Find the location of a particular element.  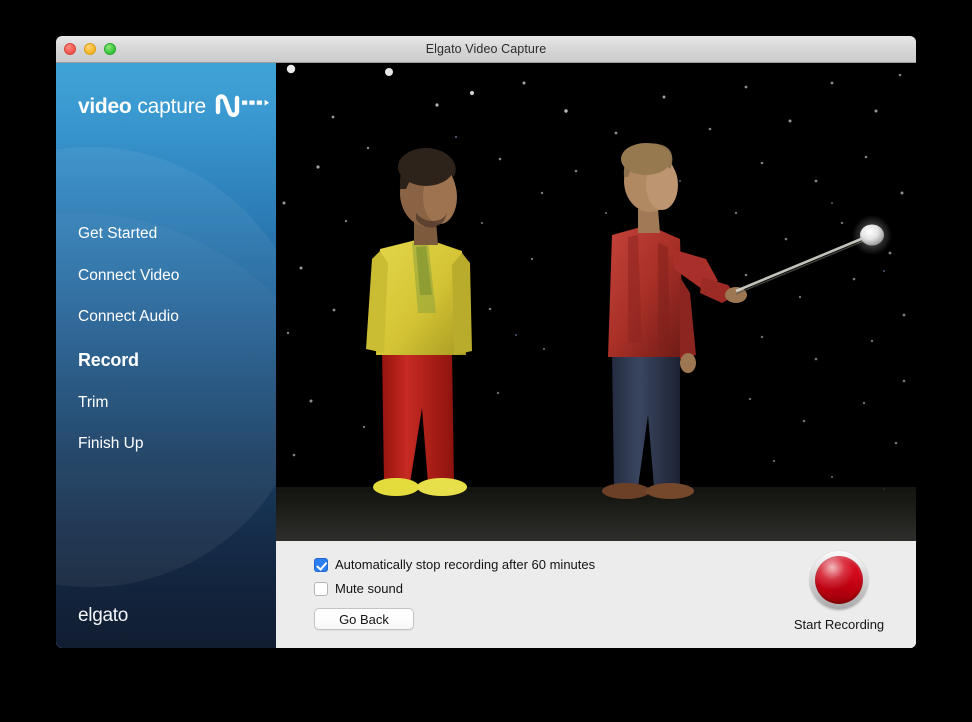

minimize-button-icon is located at coordinates (90, 49).